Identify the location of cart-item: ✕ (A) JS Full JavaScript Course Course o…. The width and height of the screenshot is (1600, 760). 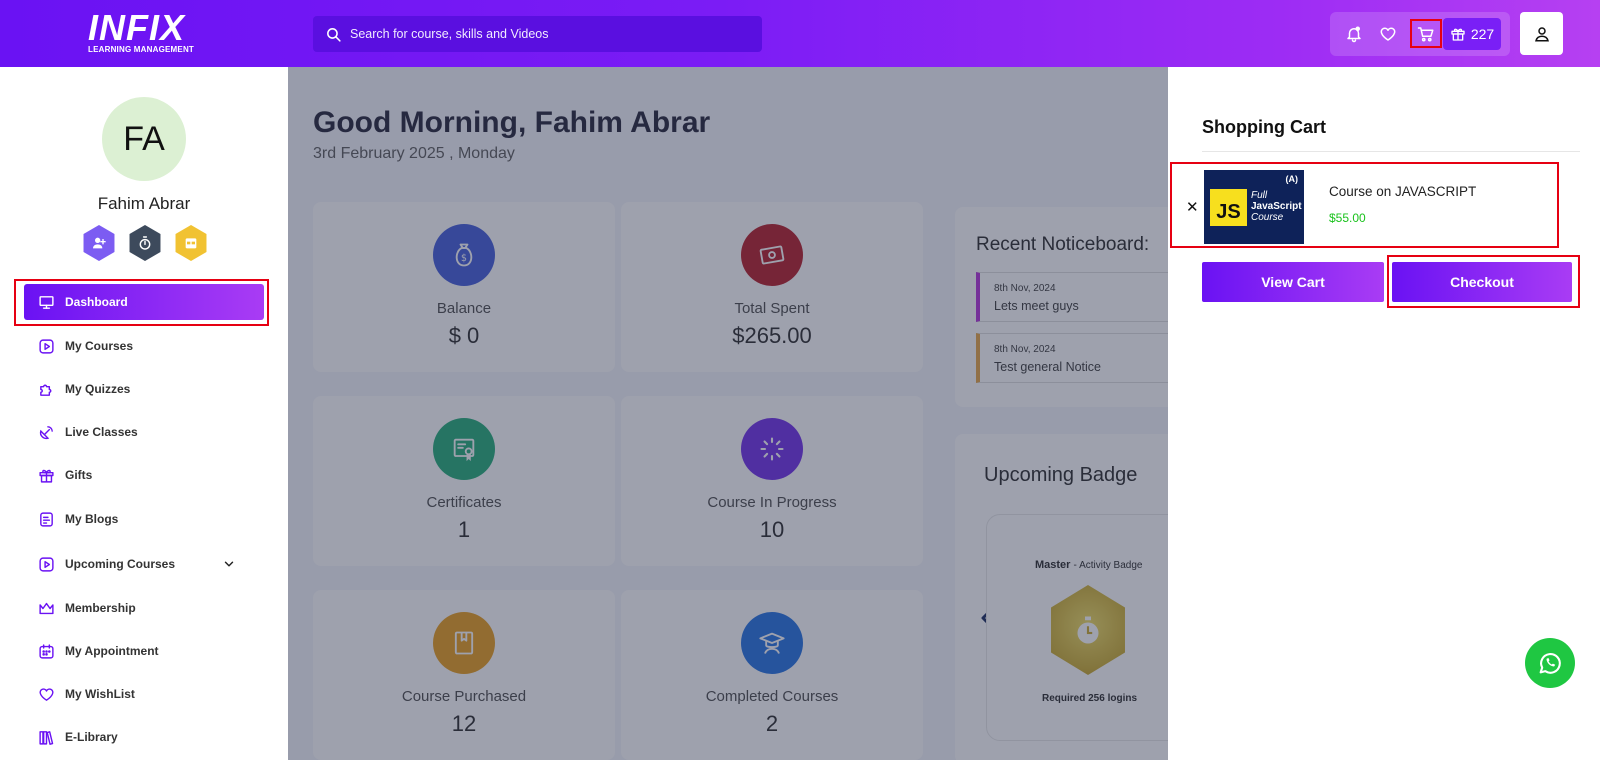
(1364, 205).